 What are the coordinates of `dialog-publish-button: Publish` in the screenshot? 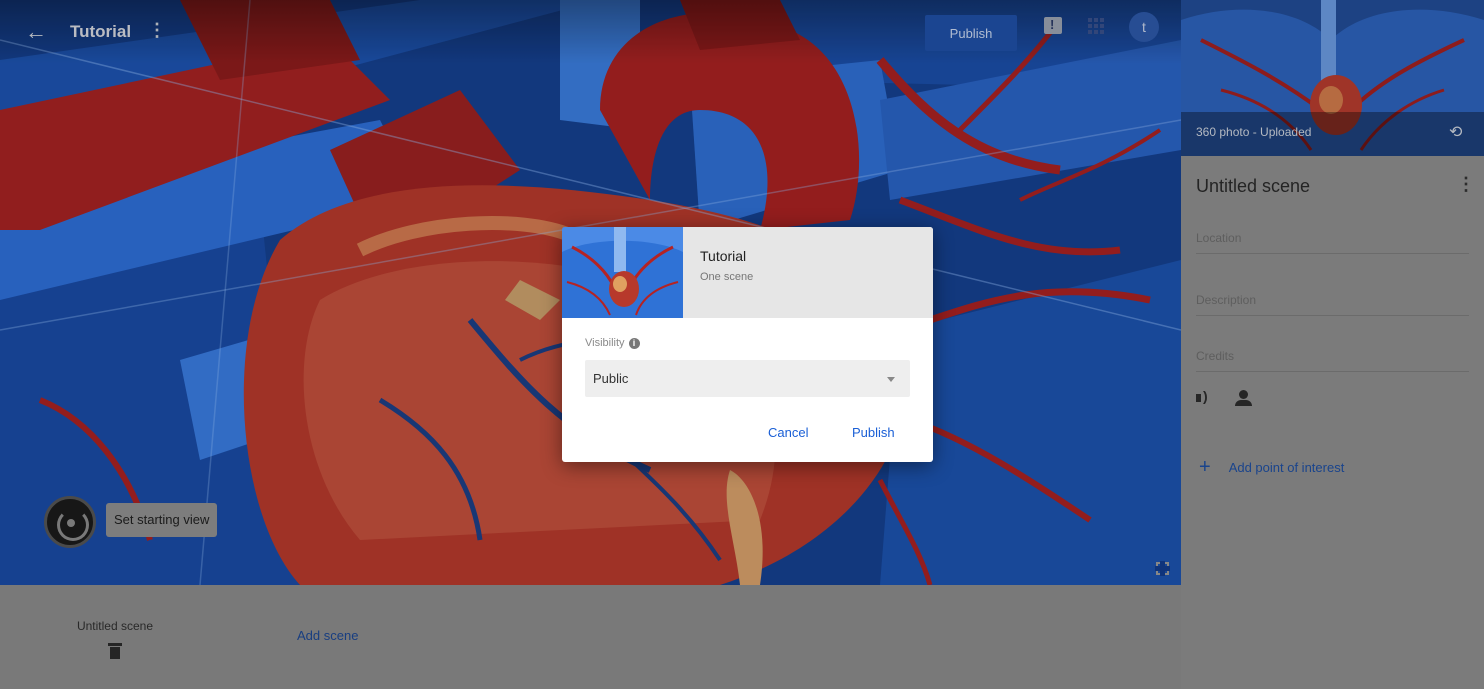 It's located at (873, 432).